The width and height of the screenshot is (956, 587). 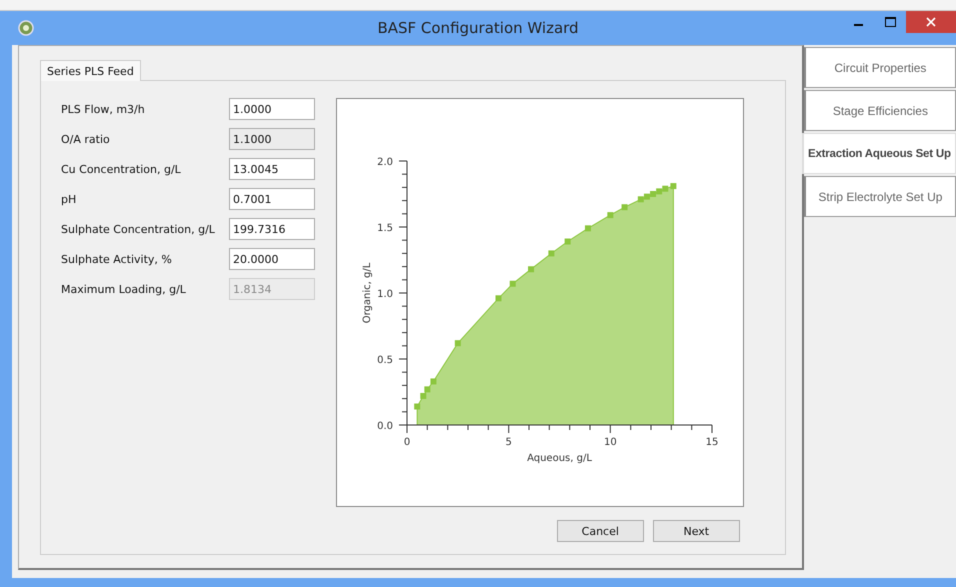 I want to click on field-label: PLS Flow, m3/h, so click(x=103, y=109).